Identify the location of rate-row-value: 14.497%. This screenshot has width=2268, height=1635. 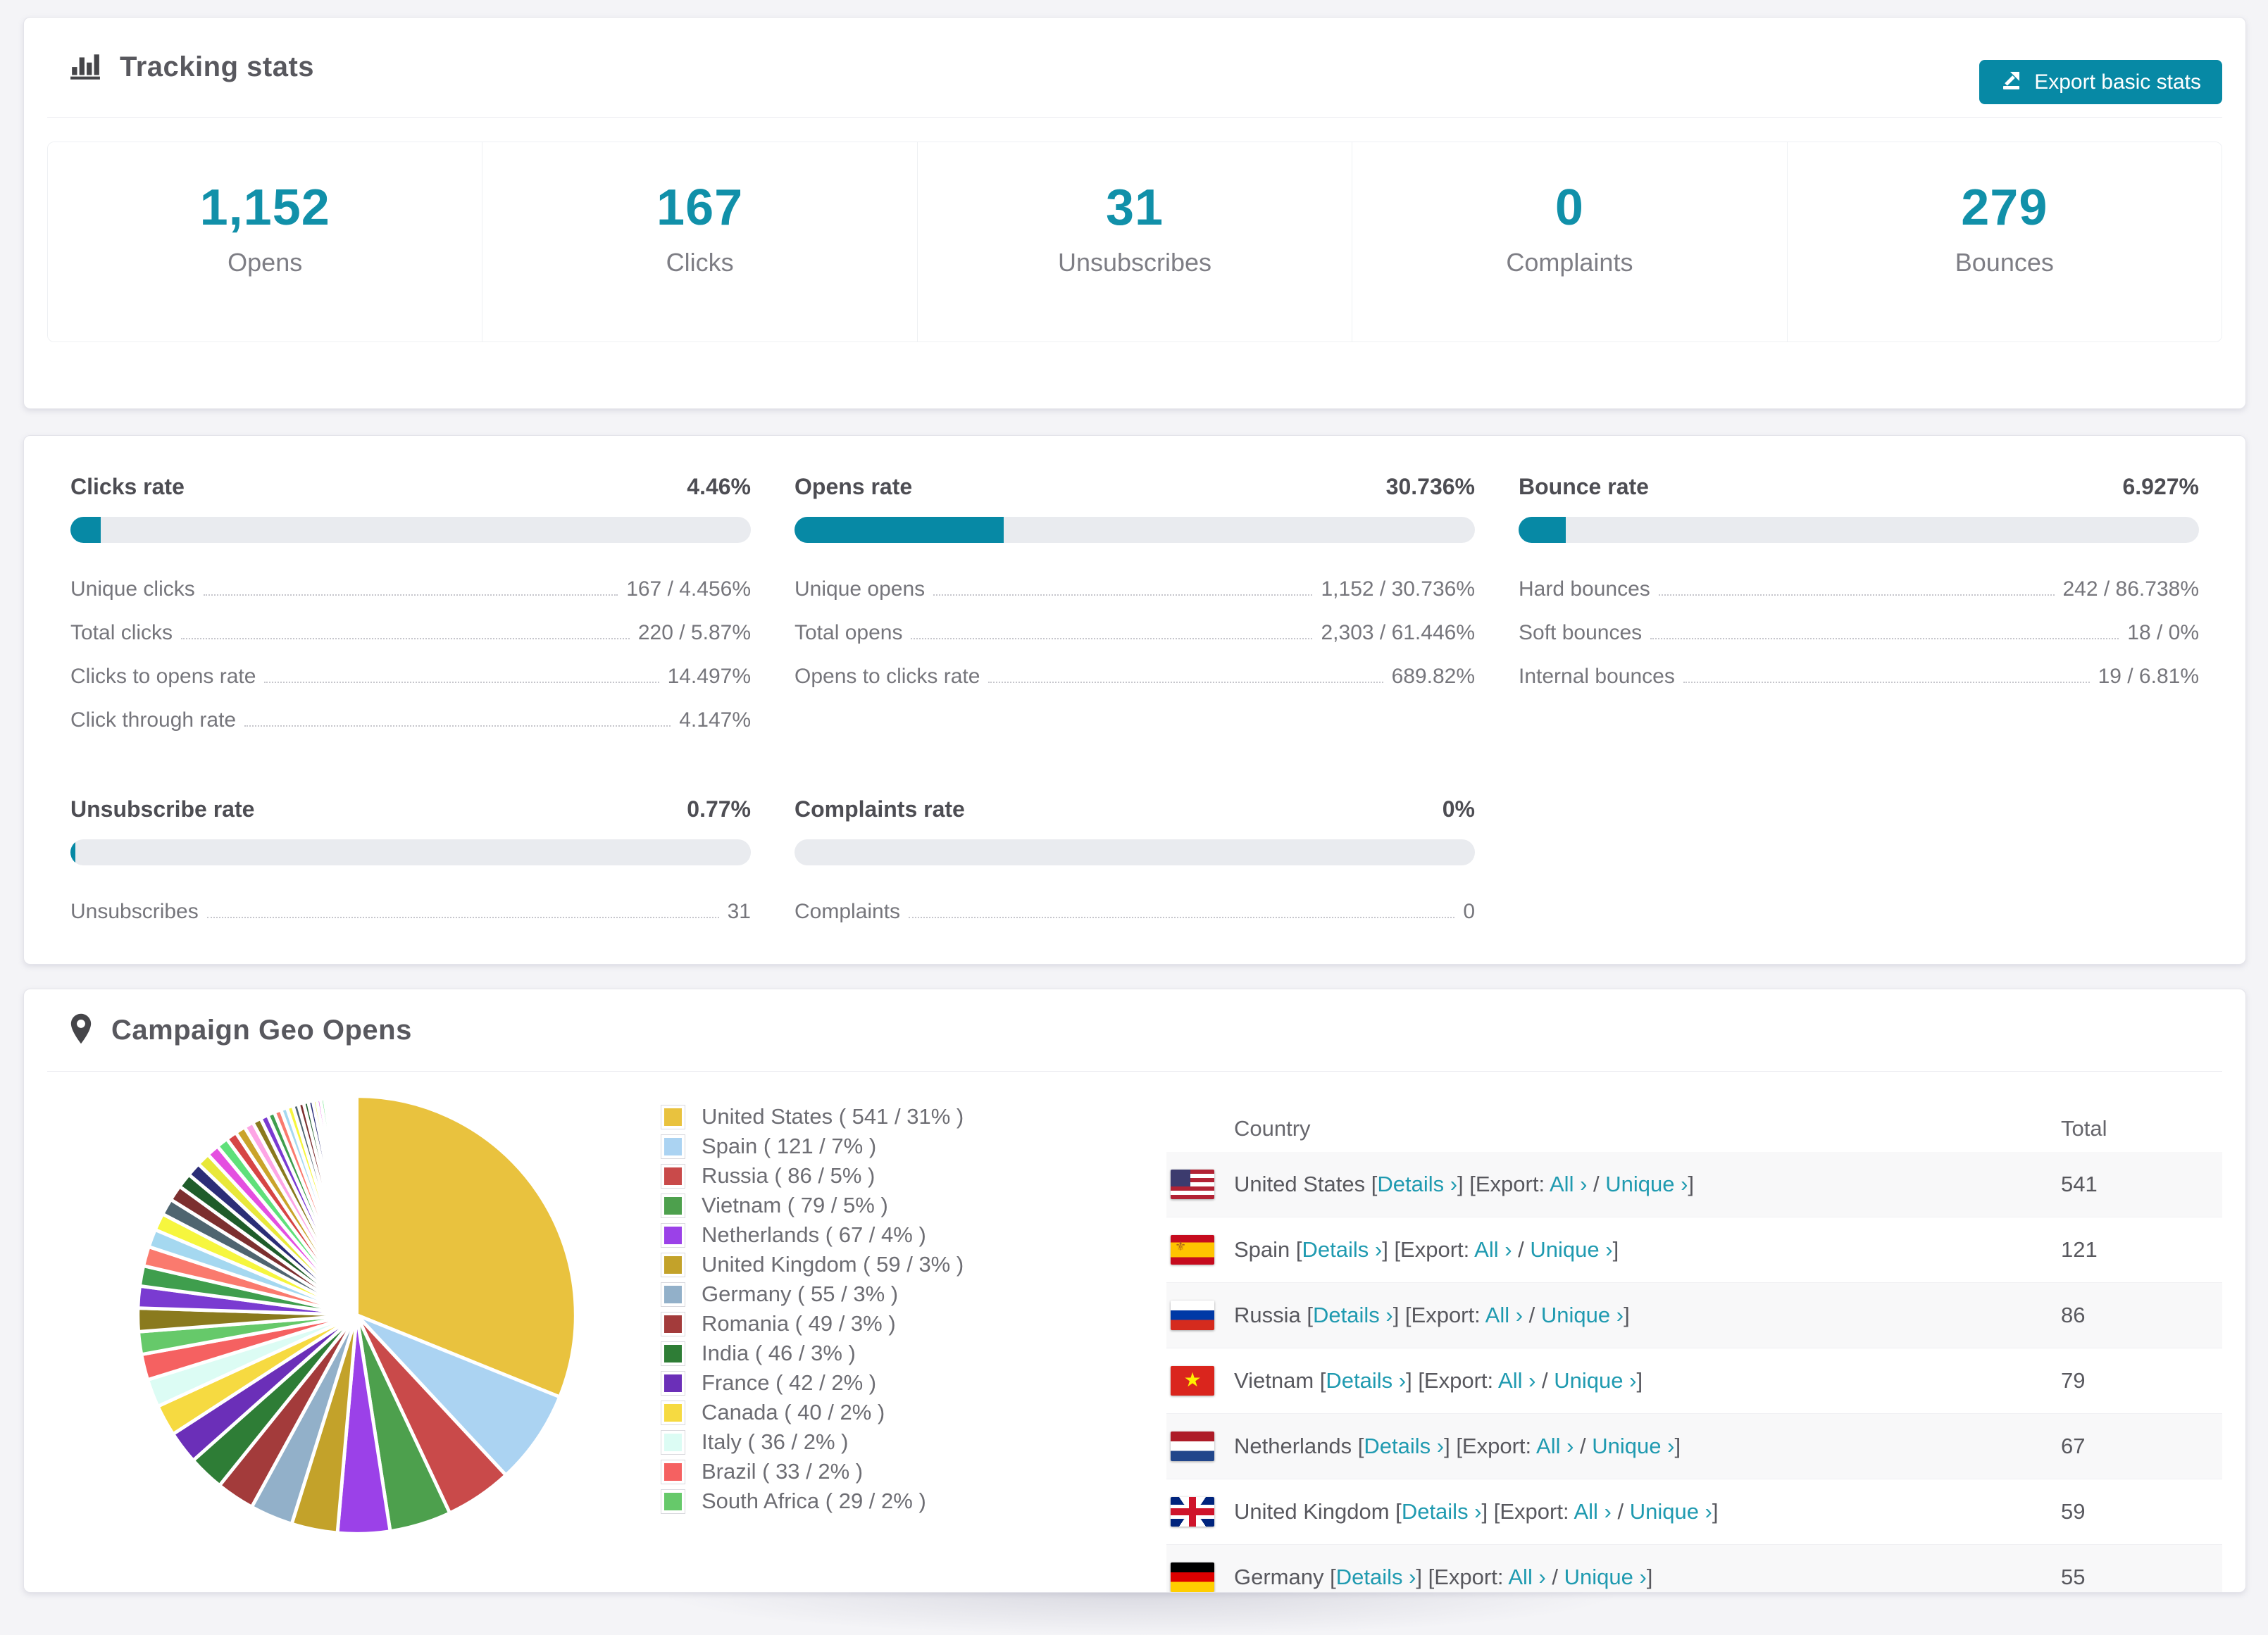
(709, 676).